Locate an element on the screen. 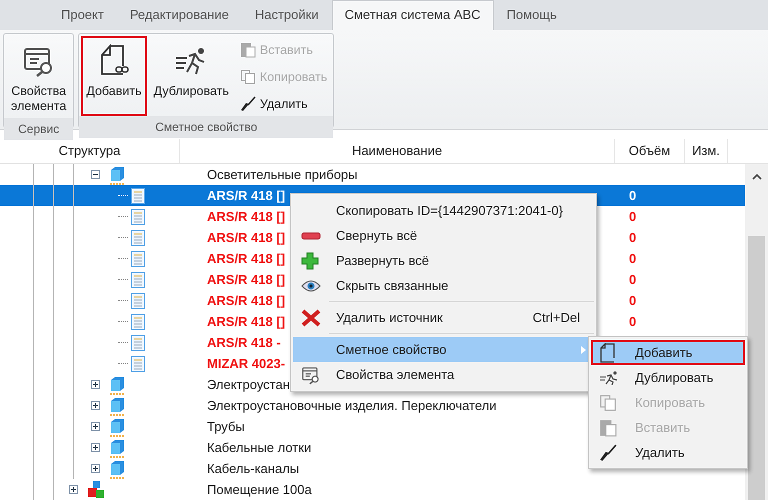 This screenshot has width=768, height=500. tree-label: ARS/R 418 - is located at coordinates (244, 342).